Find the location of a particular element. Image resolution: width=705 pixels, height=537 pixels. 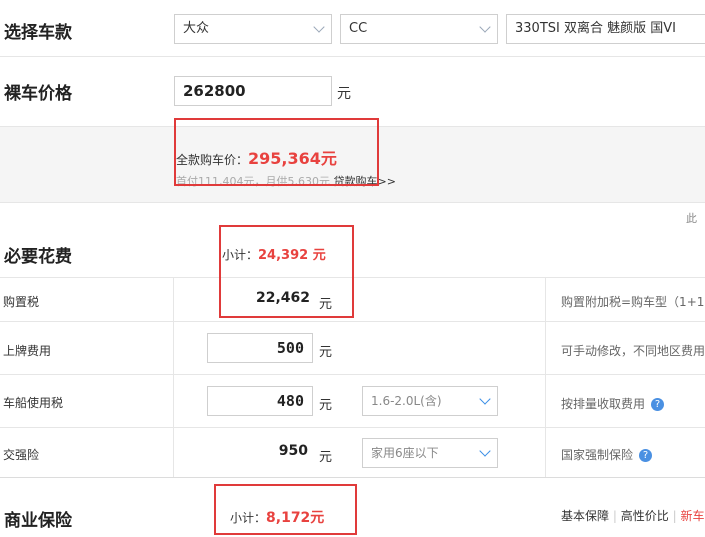

registration-fee-input: 500 is located at coordinates (260, 348).